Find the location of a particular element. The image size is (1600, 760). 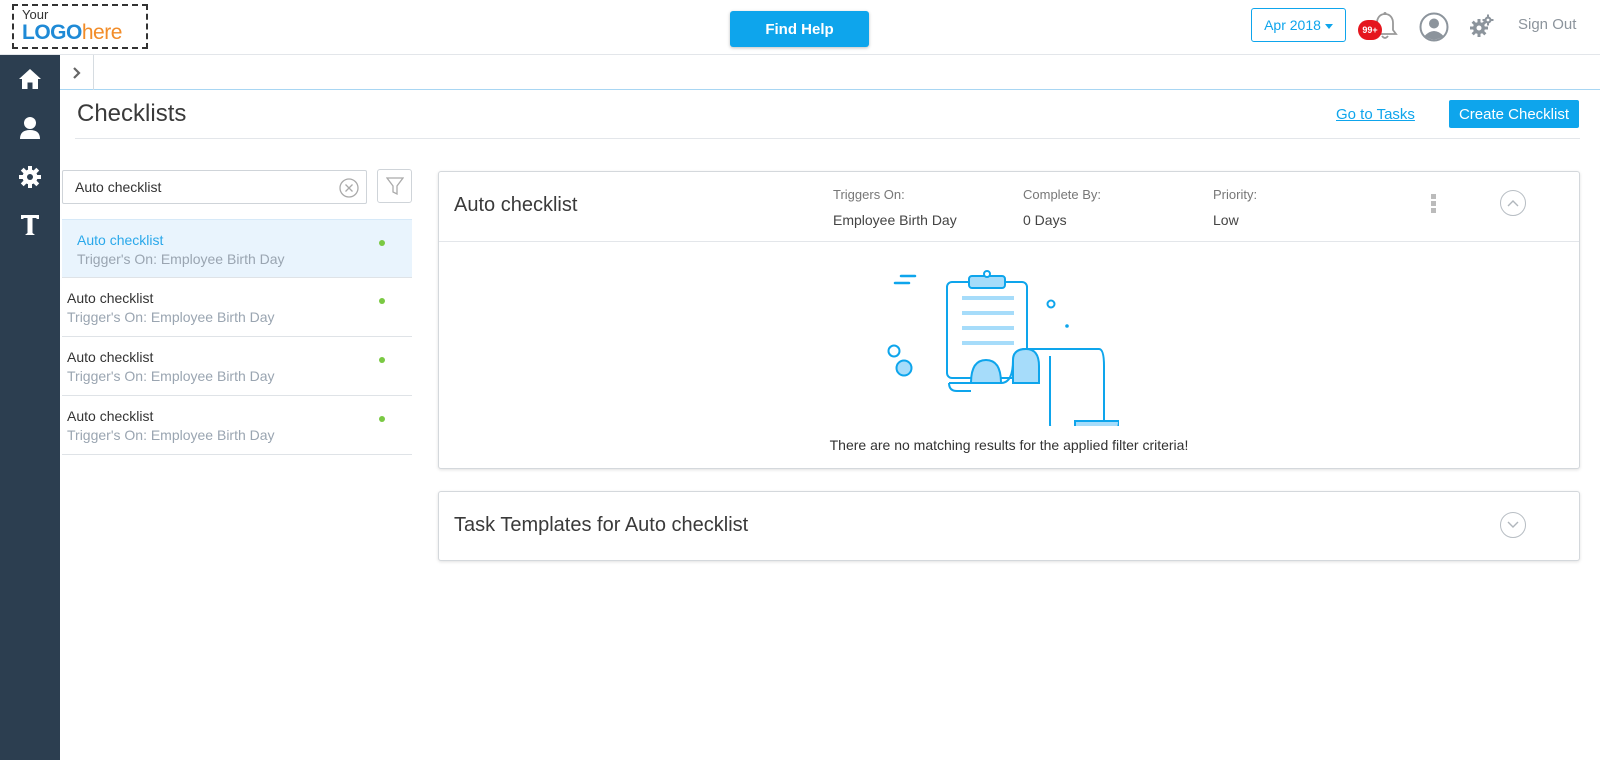

notifications-button: 99+ is located at coordinates (1378, 28).